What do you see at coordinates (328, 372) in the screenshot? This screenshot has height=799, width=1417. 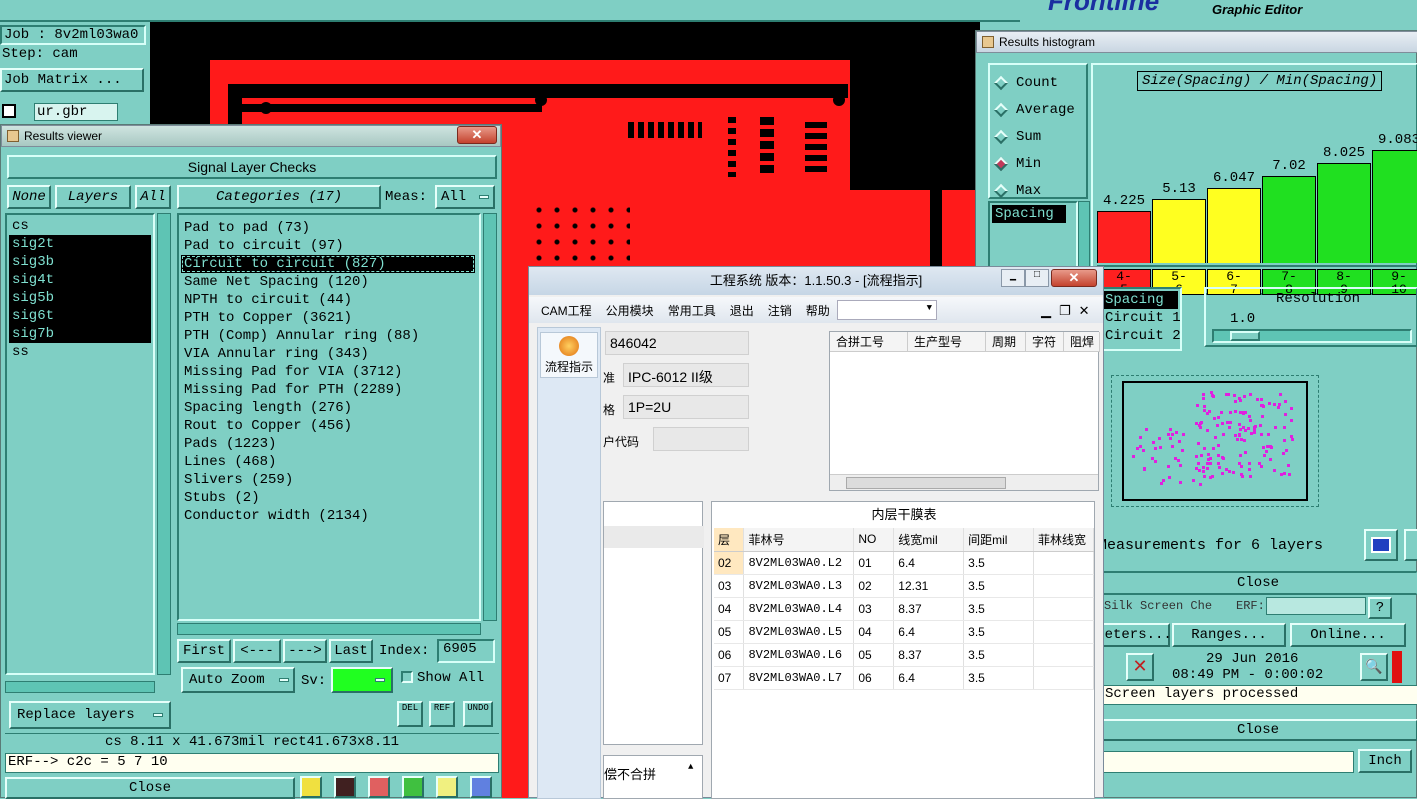 I see `category-item: Missing Pad for VIA (3712)` at bounding box center [328, 372].